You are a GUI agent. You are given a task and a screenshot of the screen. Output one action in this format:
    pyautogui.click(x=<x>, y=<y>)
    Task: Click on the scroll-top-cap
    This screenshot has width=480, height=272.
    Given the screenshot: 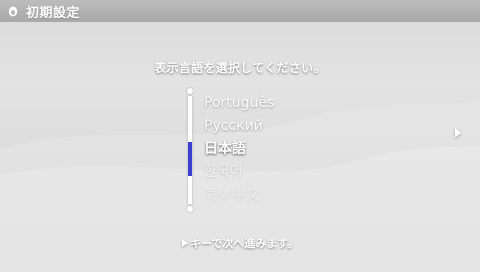 What is the action you would take?
    pyautogui.click(x=190, y=91)
    